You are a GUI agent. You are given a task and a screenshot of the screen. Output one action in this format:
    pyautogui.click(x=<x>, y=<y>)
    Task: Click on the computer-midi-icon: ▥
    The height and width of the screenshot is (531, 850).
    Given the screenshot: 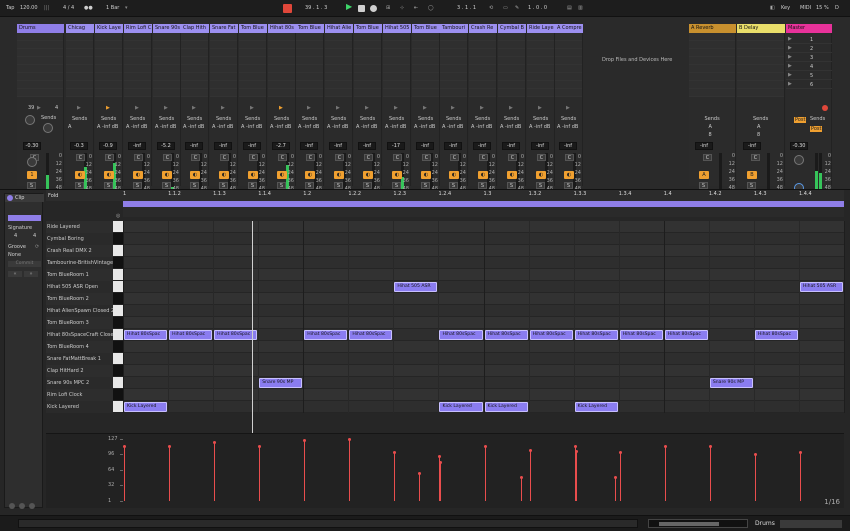 What is the action you would take?
    pyautogui.click(x=580, y=8)
    